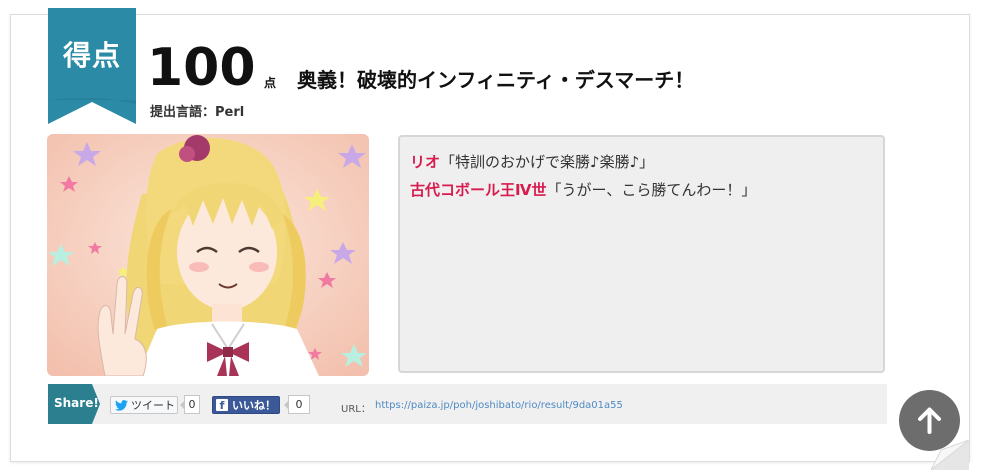 This screenshot has width=983, height=473. Describe the element at coordinates (197, 112) in the screenshot. I see `submission-language: 提出言語：Perl` at that location.